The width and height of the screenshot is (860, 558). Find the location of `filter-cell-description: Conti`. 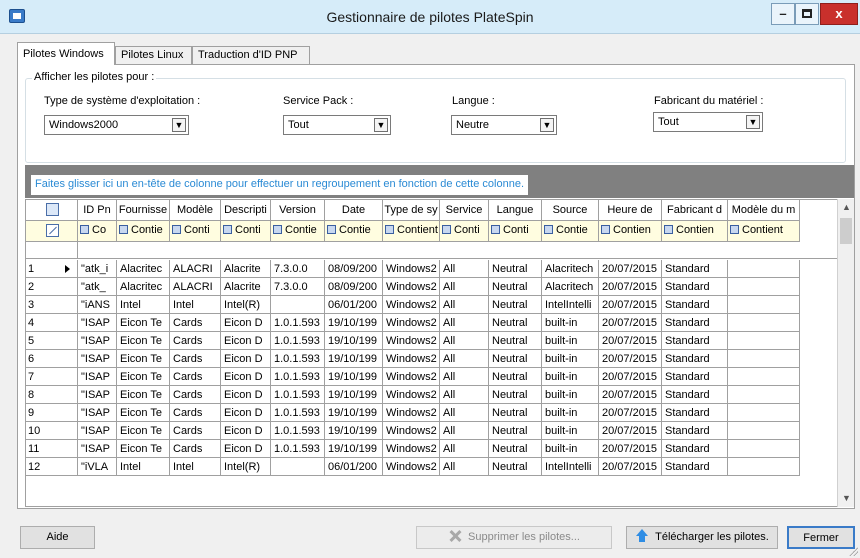

filter-cell-description: Conti is located at coordinates (246, 231).